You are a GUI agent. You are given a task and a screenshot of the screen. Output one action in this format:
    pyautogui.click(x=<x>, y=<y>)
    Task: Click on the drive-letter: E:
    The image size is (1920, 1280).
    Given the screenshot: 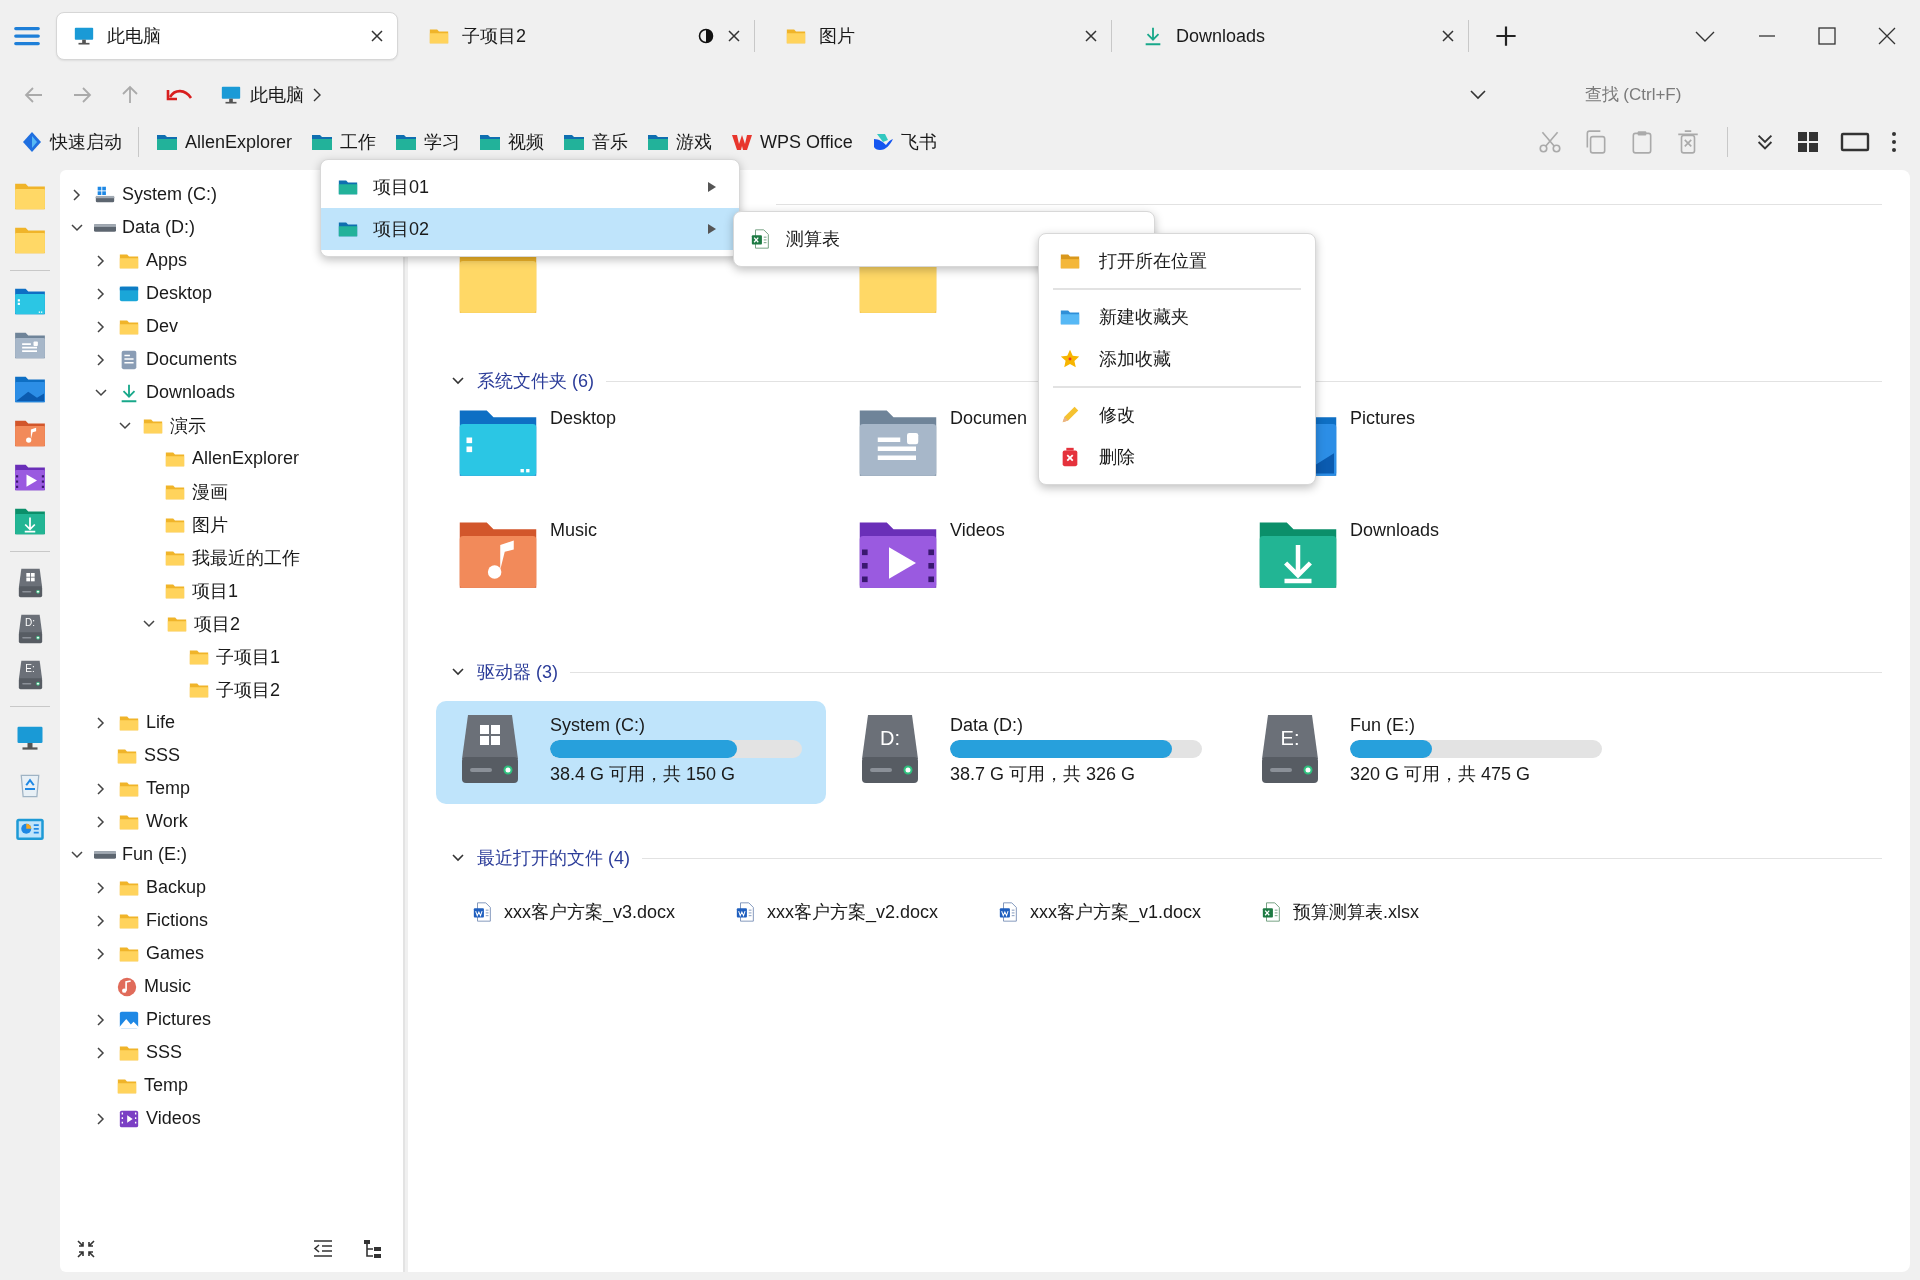 What is the action you would take?
    pyautogui.click(x=30, y=668)
    